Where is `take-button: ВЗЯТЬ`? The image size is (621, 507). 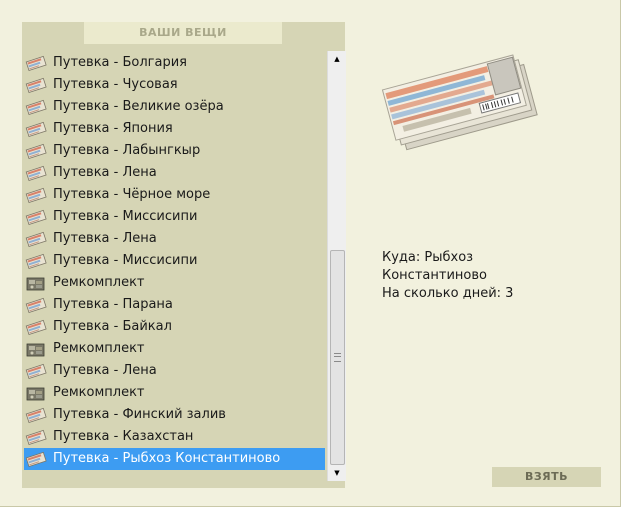 take-button: ВЗЯТЬ is located at coordinates (546, 477).